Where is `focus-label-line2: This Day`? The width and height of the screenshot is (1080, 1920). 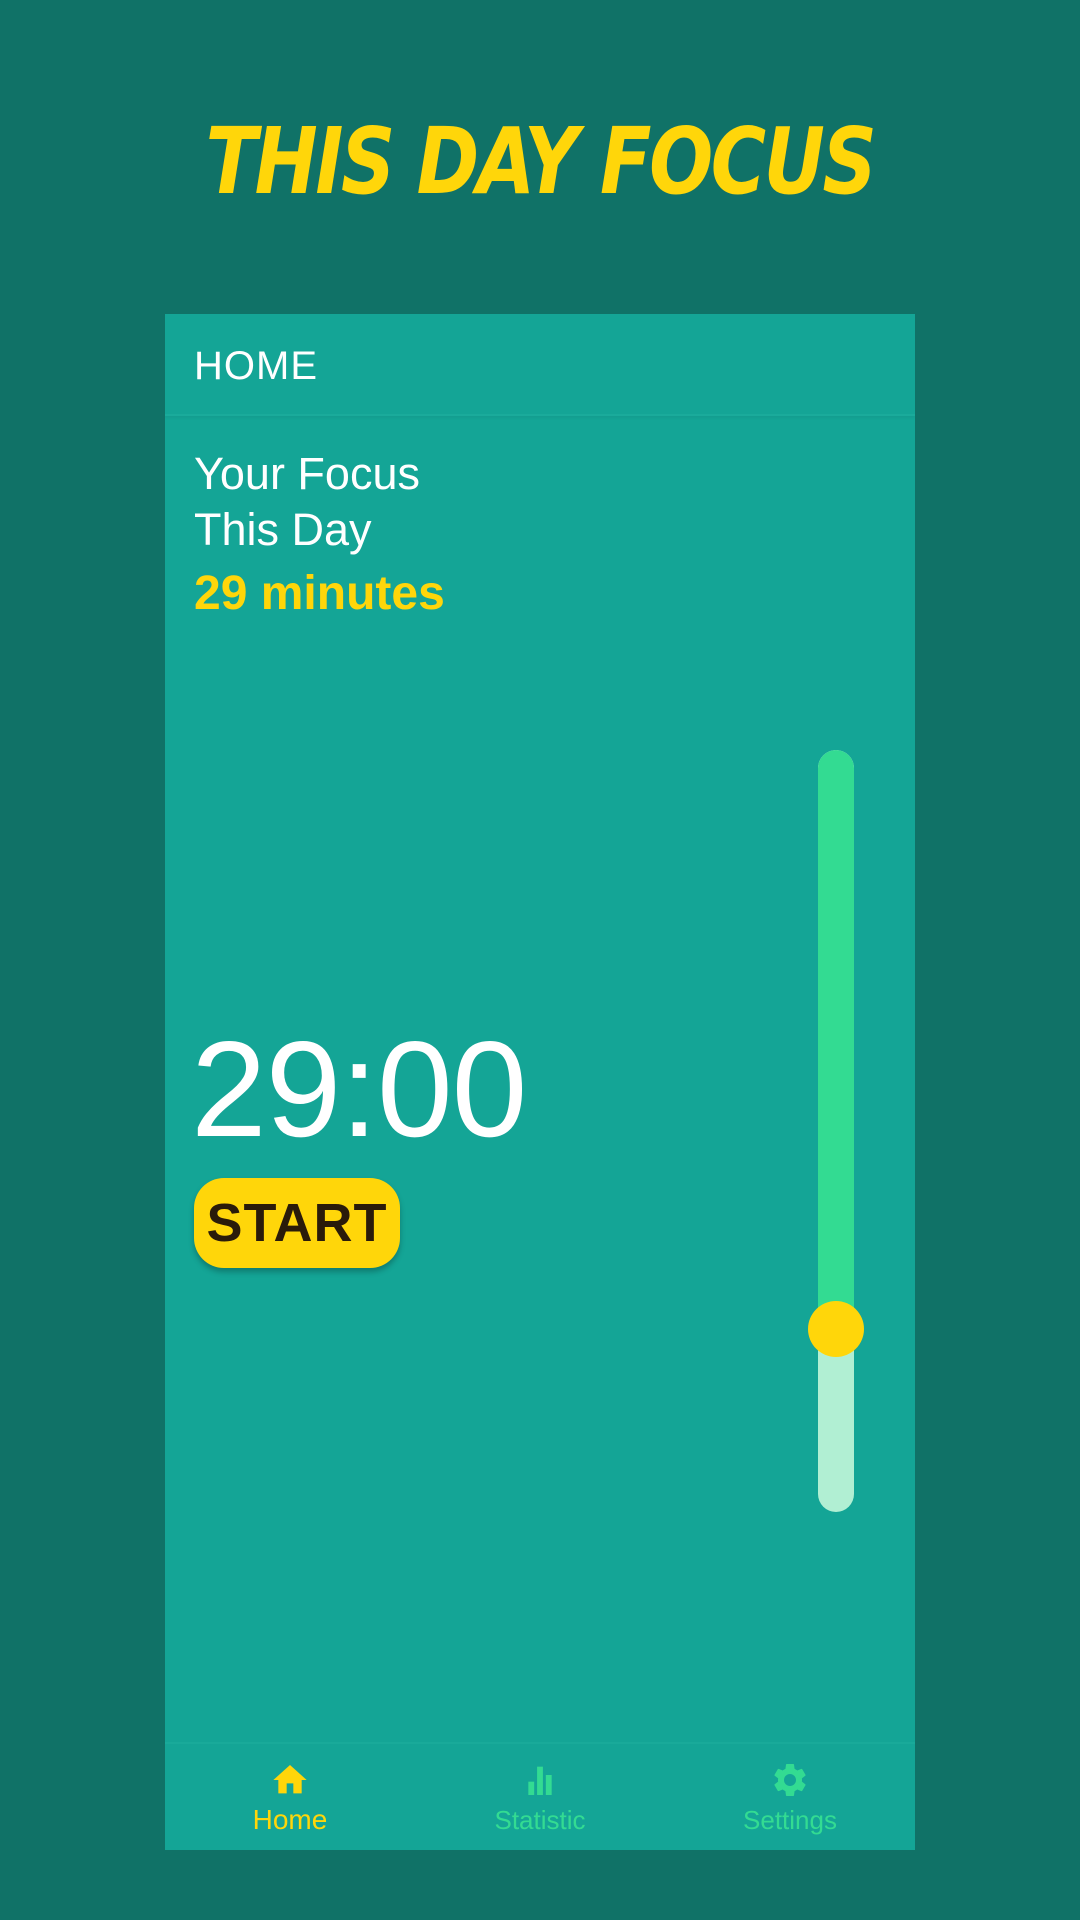
focus-label-line2: This Day is located at coordinates (283, 529).